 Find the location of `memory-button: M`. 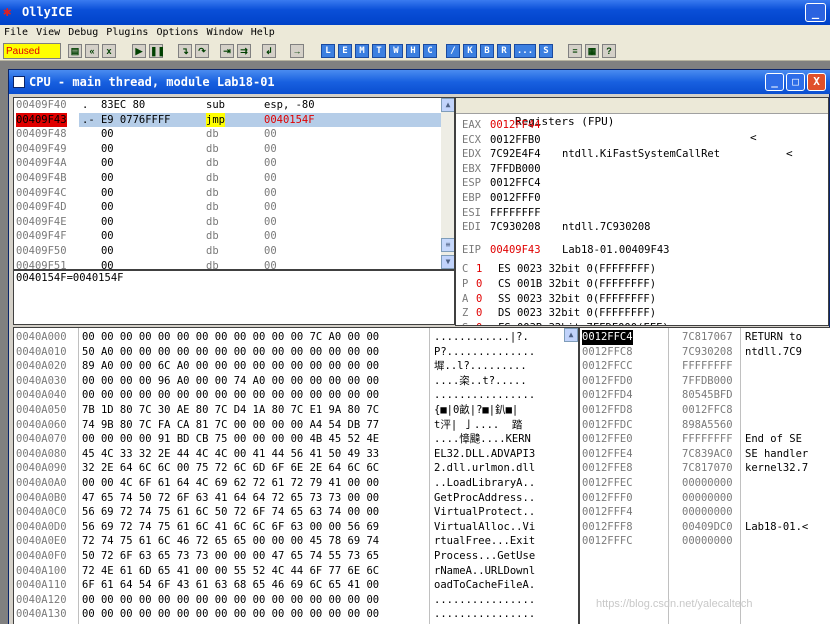

memory-button: M is located at coordinates (362, 51).